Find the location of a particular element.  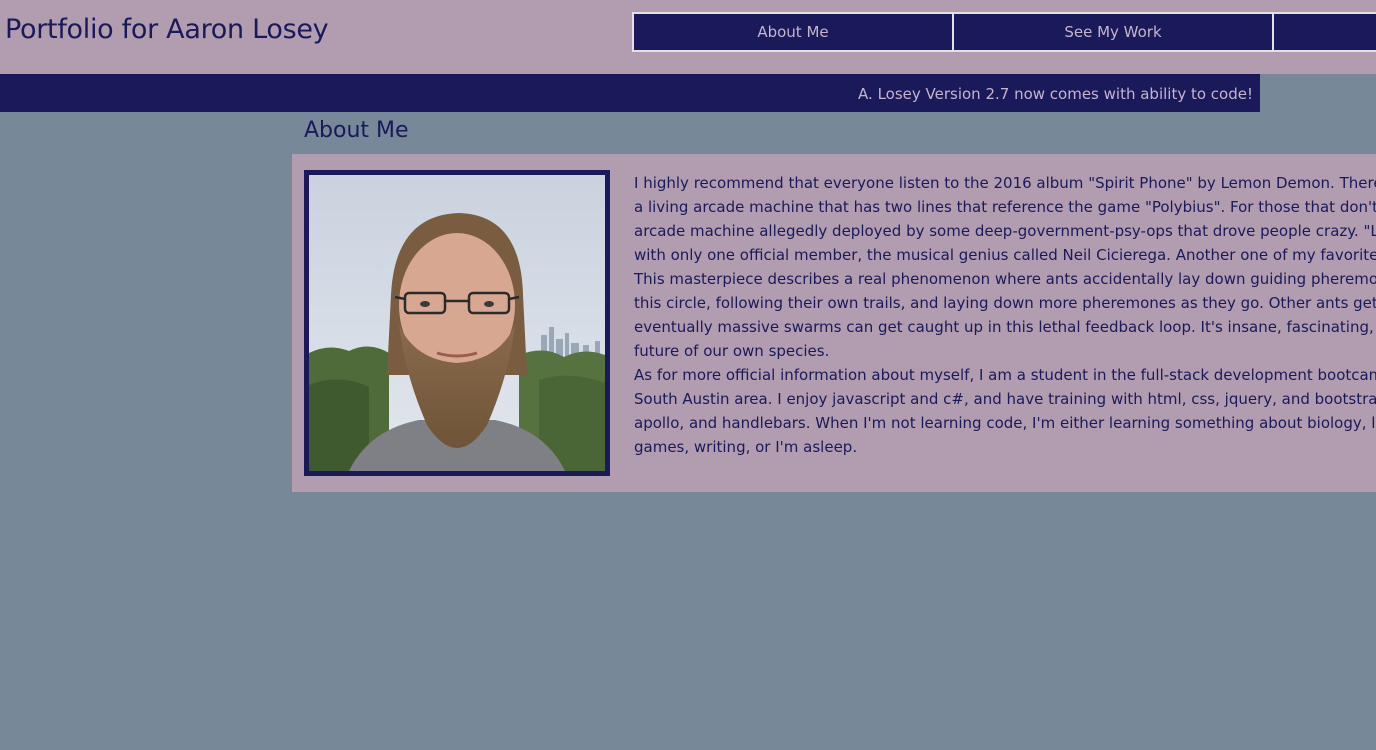

about-heading: About Me is located at coordinates (356, 130).